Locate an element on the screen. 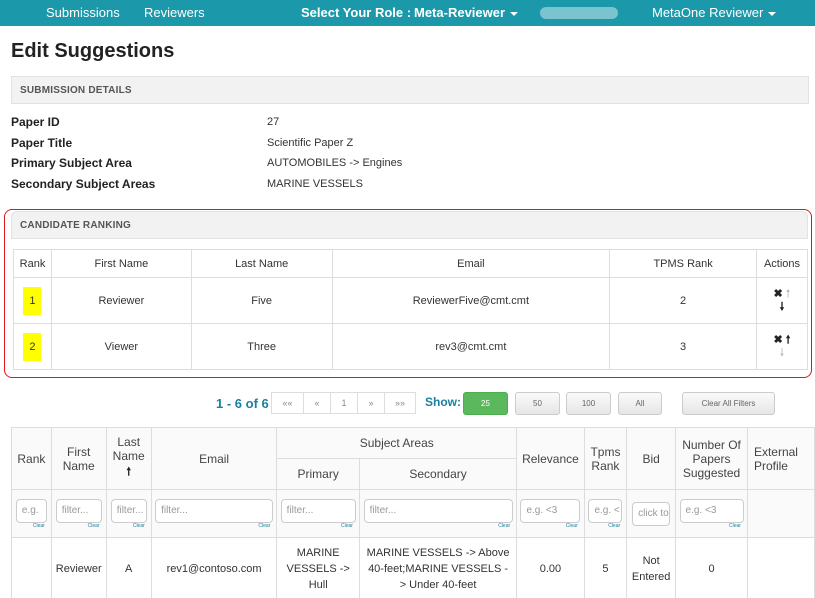 The image size is (815, 598). col-last-name: Last Name 🠕 is located at coordinates (128, 458).